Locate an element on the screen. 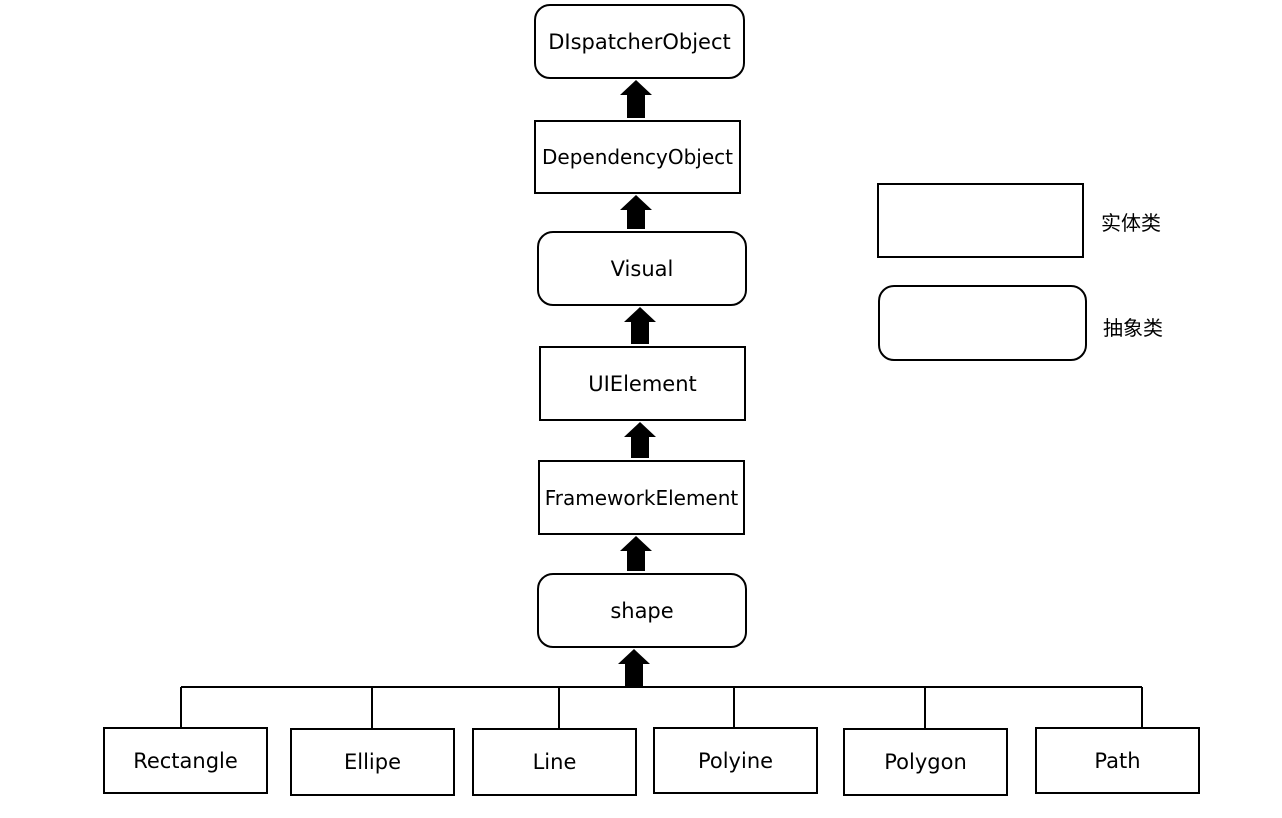 This screenshot has width=1282, height=818. class-box-dependencyobject: DependencyObject is located at coordinates (637, 157).